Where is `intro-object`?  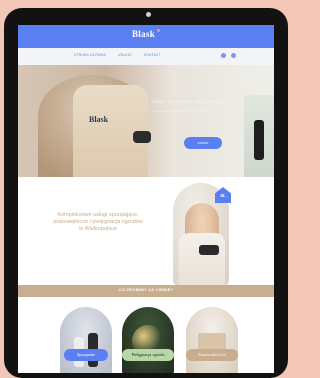
intro-object is located at coordinates (209, 250).